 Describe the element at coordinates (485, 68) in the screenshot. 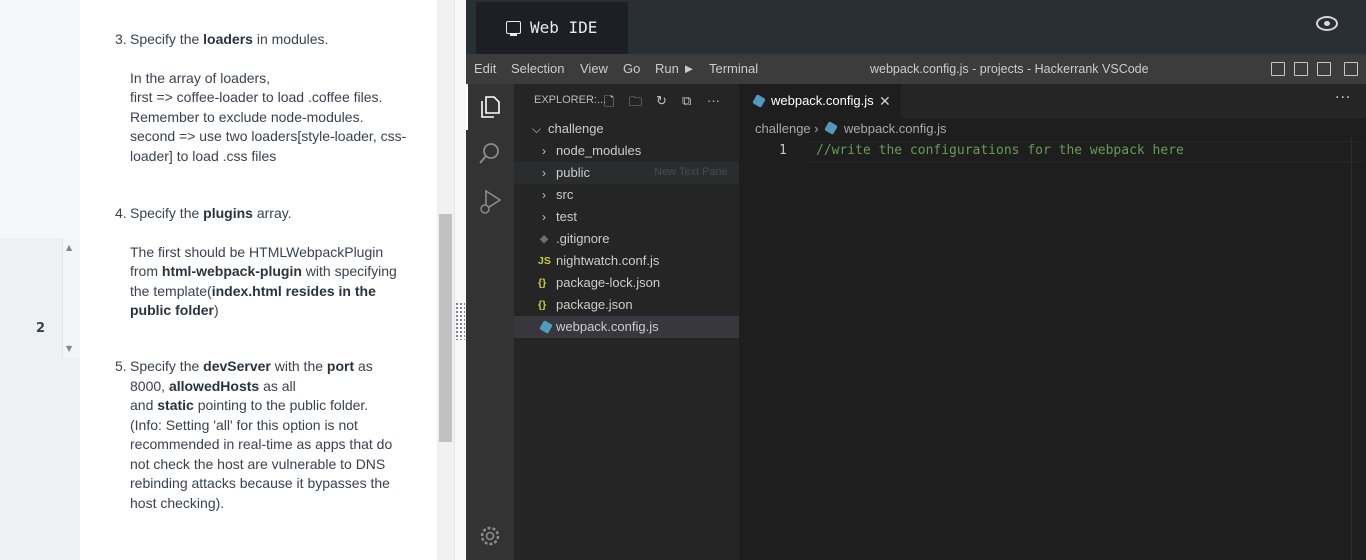

I see `menu-edit: Edit` at that location.